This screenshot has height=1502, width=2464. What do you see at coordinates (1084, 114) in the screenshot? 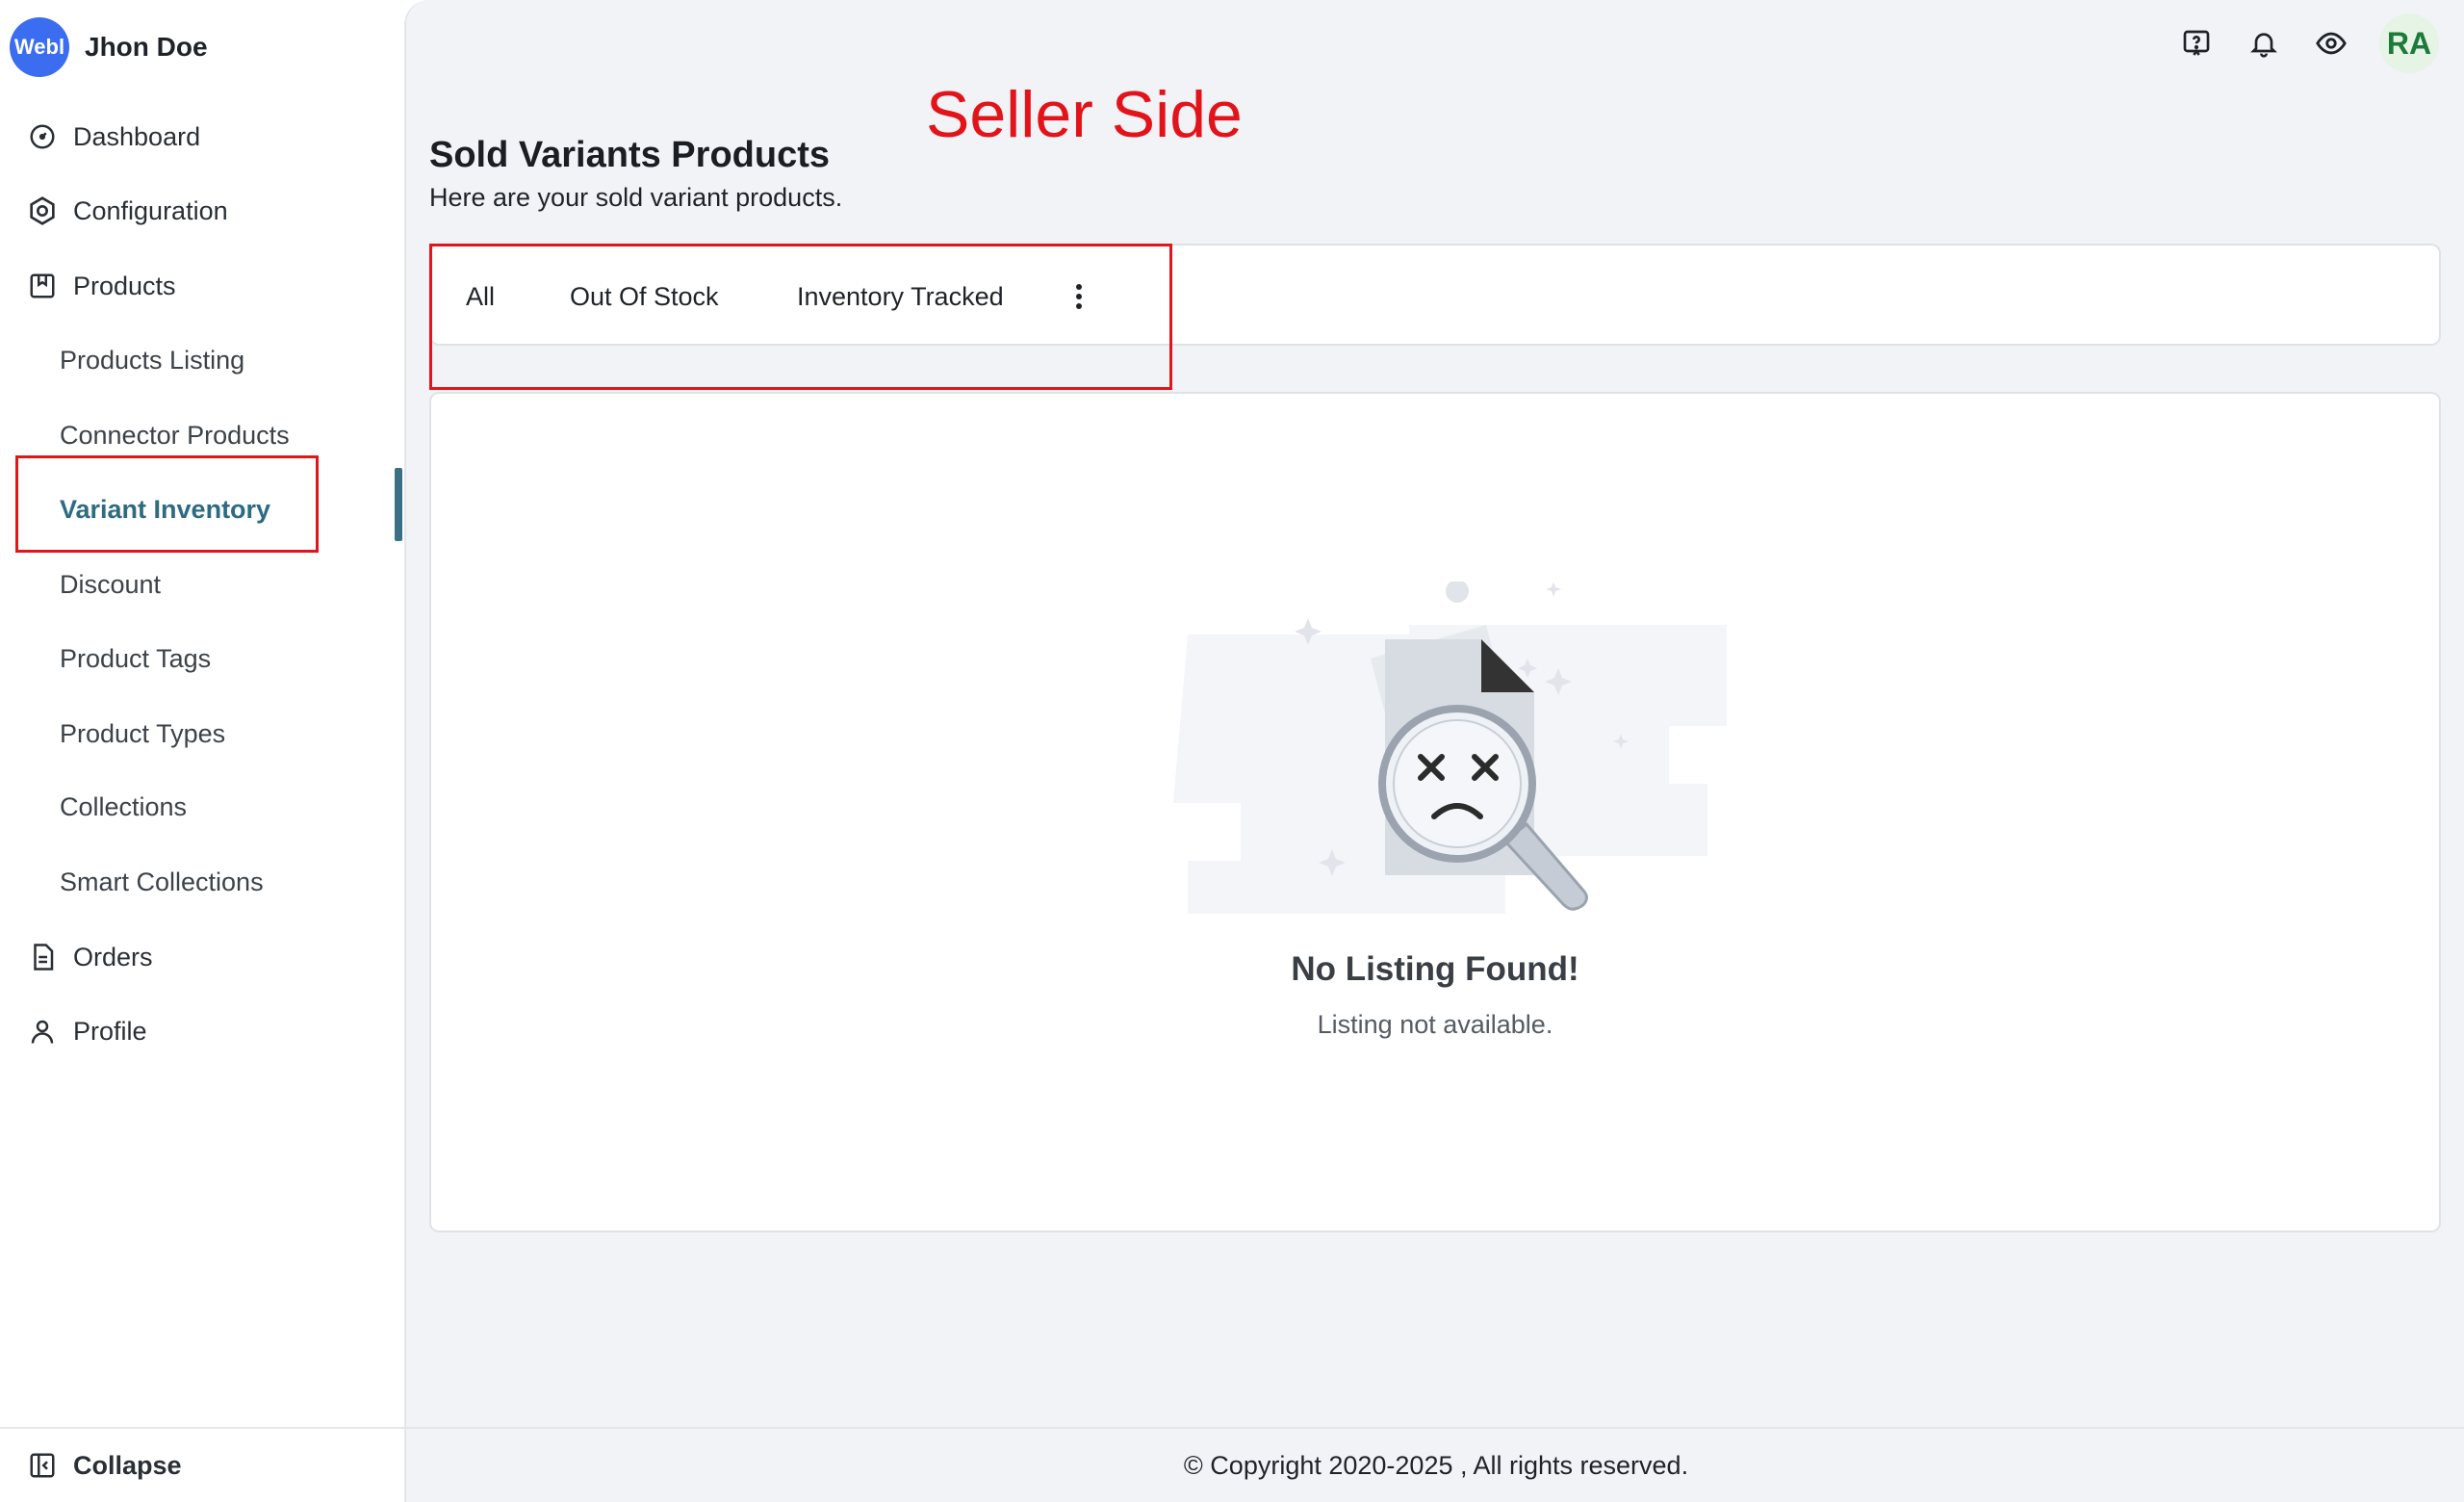
I see `annotation-label: Seller Side` at bounding box center [1084, 114].